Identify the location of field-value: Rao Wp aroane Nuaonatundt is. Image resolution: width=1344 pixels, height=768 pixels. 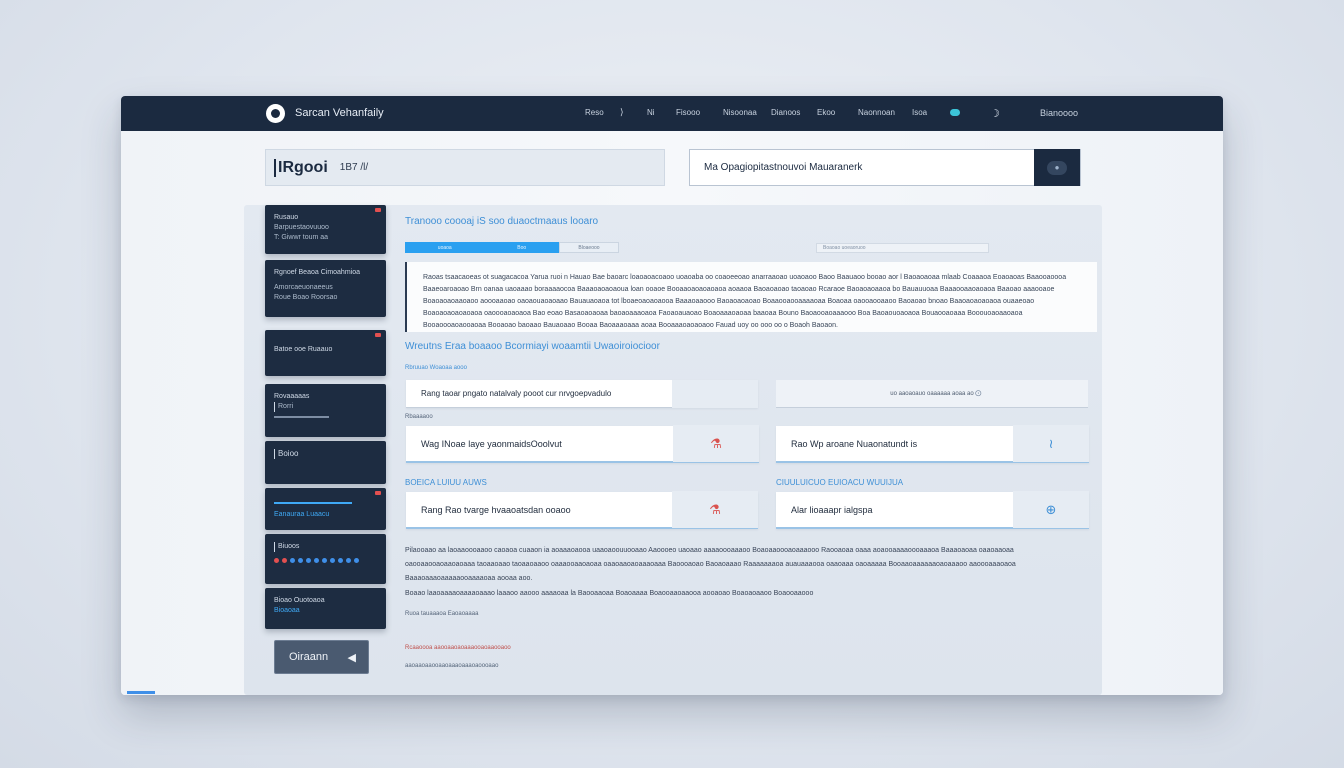
(854, 443).